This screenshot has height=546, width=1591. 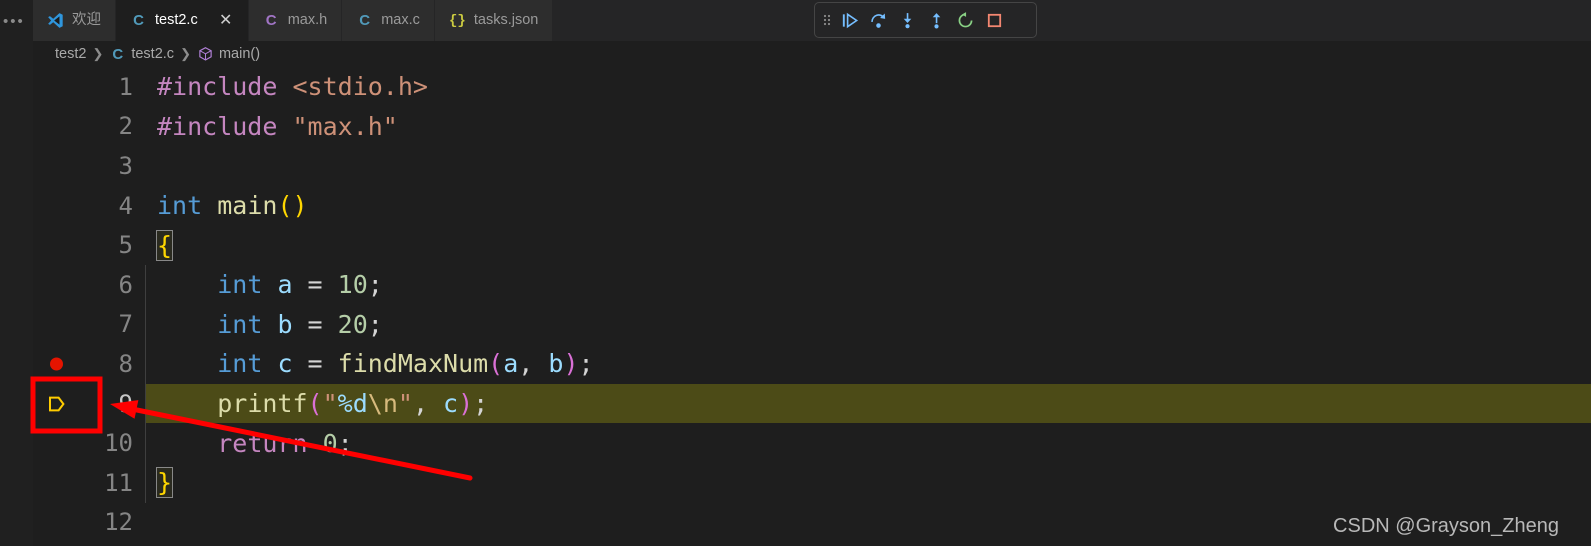 What do you see at coordinates (89, 245) in the screenshot?
I see `line-gutter: 5` at bounding box center [89, 245].